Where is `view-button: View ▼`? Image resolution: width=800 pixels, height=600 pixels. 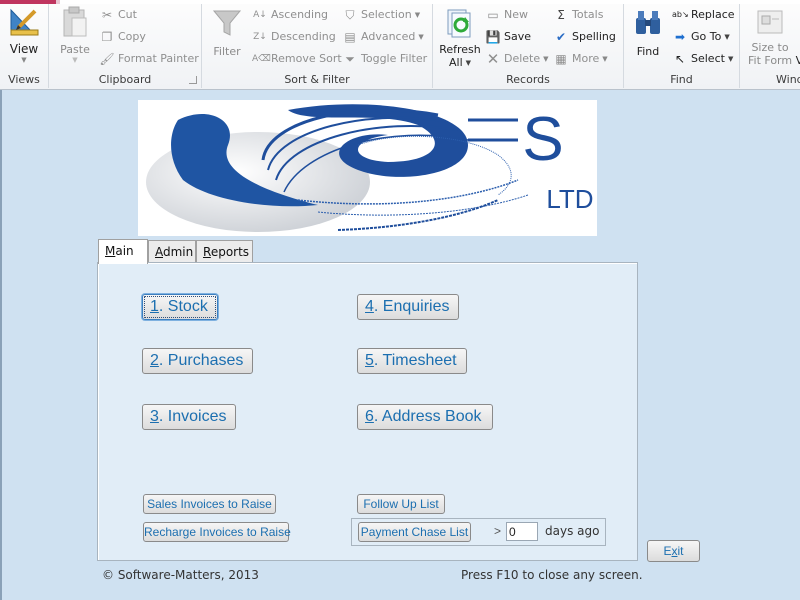 view-button: View ▼ is located at coordinates (24, 35).